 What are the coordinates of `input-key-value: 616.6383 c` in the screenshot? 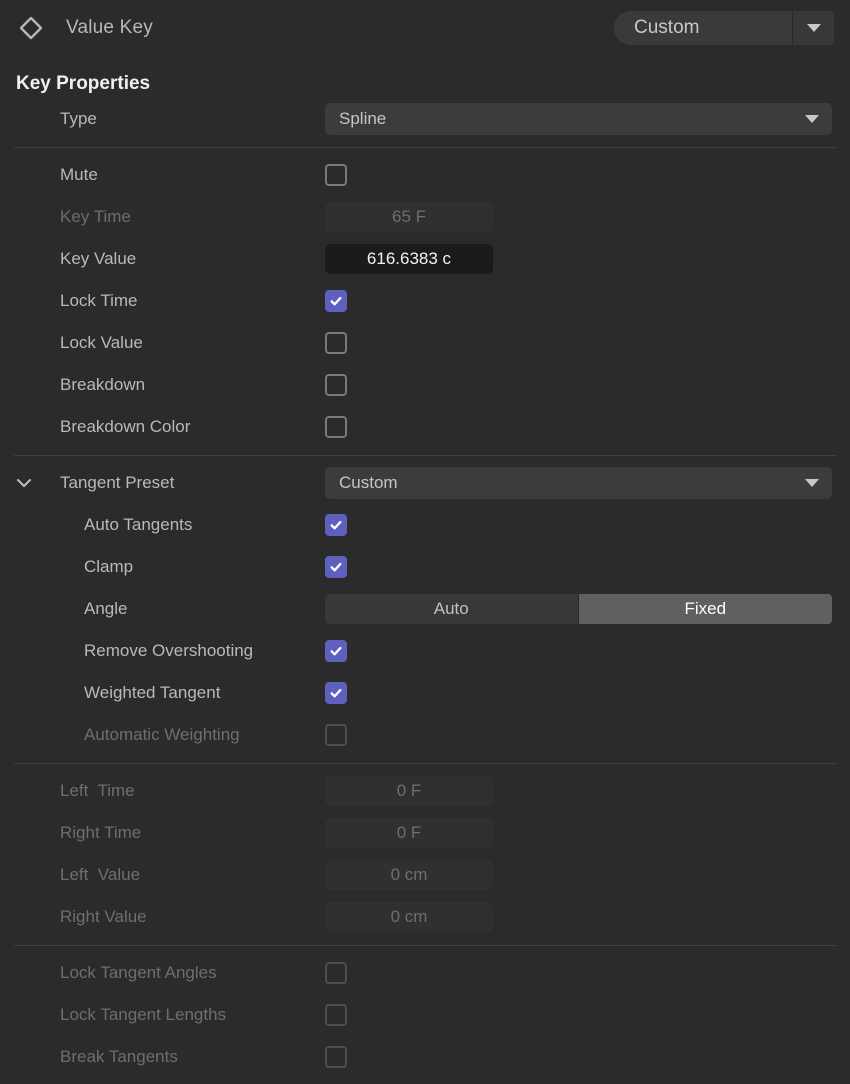 It's located at (409, 259).